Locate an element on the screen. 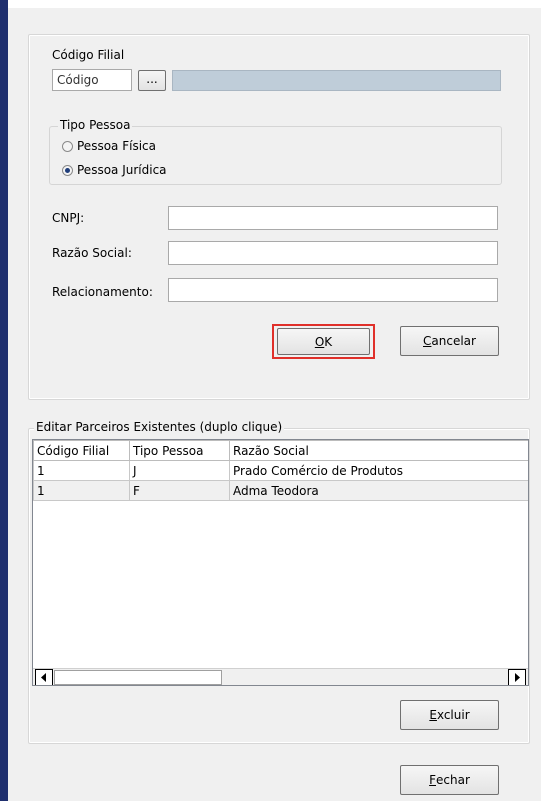  codigo-filial-label: Código Filial is located at coordinates (88, 55).